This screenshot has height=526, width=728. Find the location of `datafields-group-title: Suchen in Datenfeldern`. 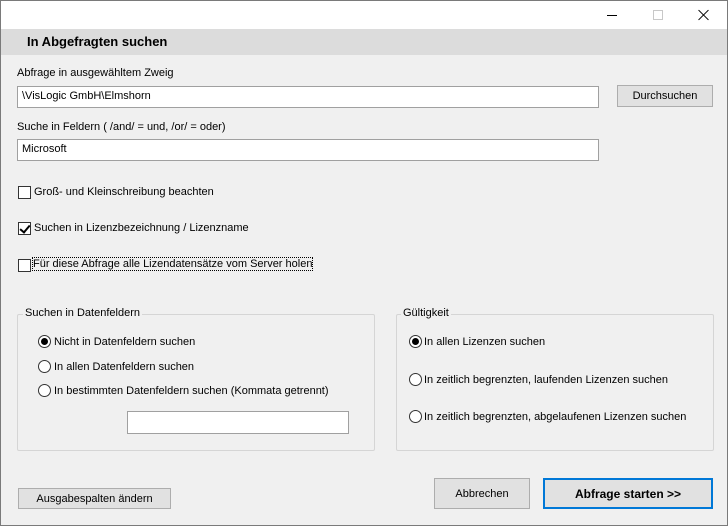

datafields-group-title: Suchen in Datenfeldern is located at coordinates (82, 313).